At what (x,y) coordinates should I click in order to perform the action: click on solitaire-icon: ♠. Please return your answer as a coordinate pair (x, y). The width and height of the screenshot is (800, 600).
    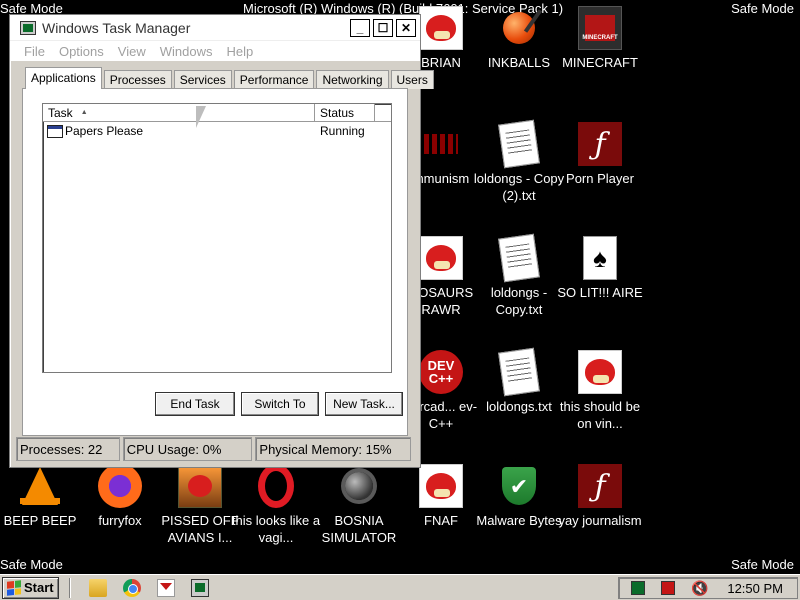
    Looking at the image, I should click on (600, 258).